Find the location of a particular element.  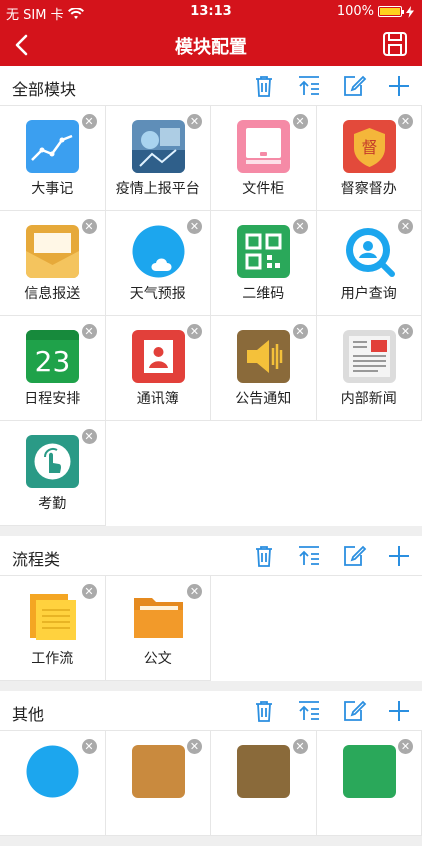

olive-app-icon is located at coordinates (263, 771).